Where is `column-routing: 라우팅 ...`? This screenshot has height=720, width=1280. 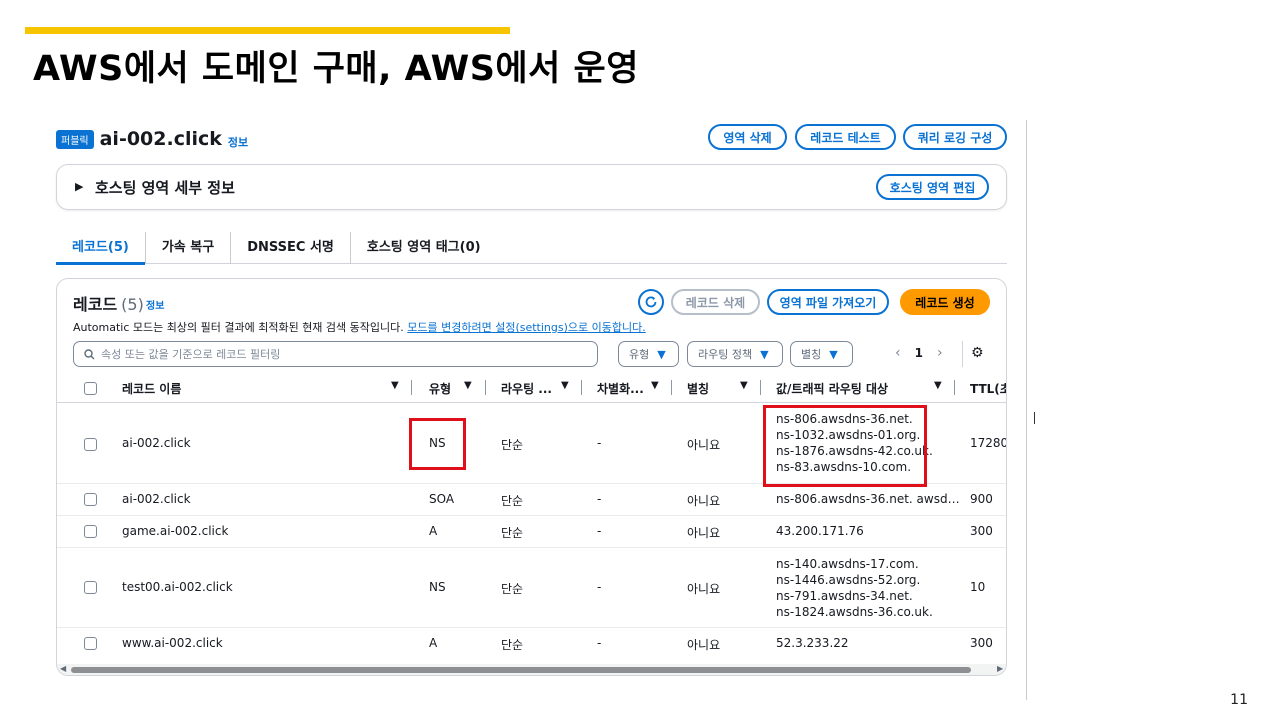 column-routing: 라우팅 ... is located at coordinates (526, 388).